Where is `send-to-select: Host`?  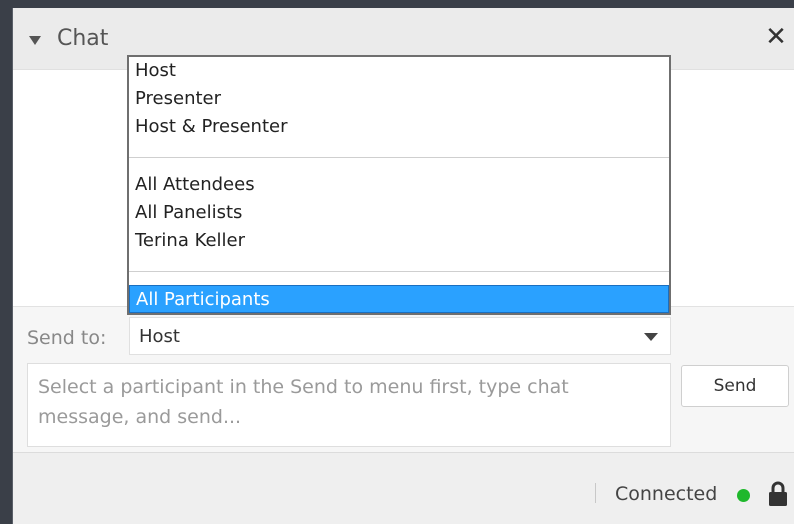
send-to-select: Host is located at coordinates (400, 336).